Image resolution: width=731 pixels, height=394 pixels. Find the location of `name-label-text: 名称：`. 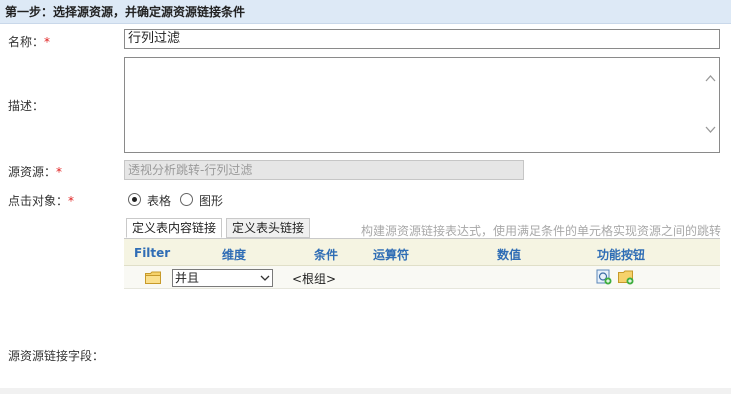

name-label-text: 名称： is located at coordinates (26, 42).